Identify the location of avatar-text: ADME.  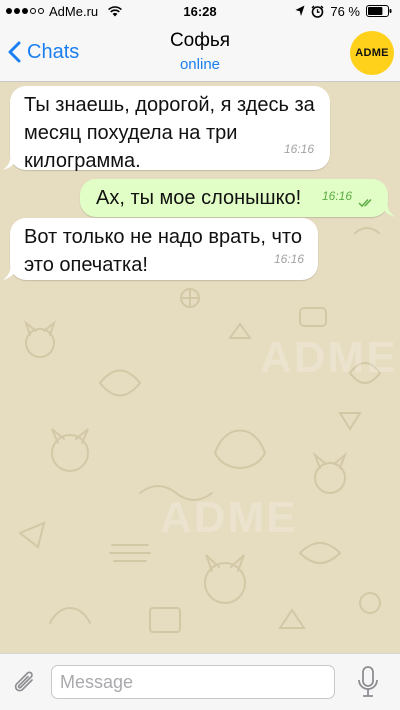
(372, 53).